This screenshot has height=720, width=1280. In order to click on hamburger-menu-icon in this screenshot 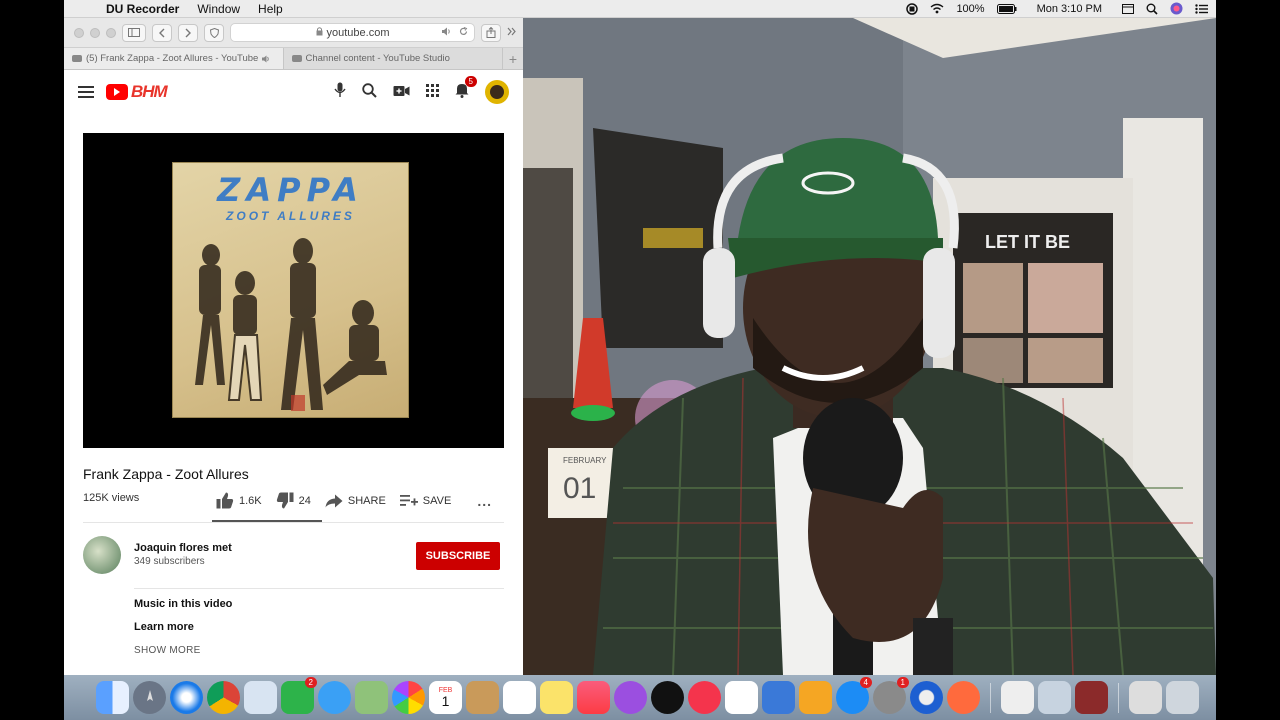, I will do `click(86, 92)`.